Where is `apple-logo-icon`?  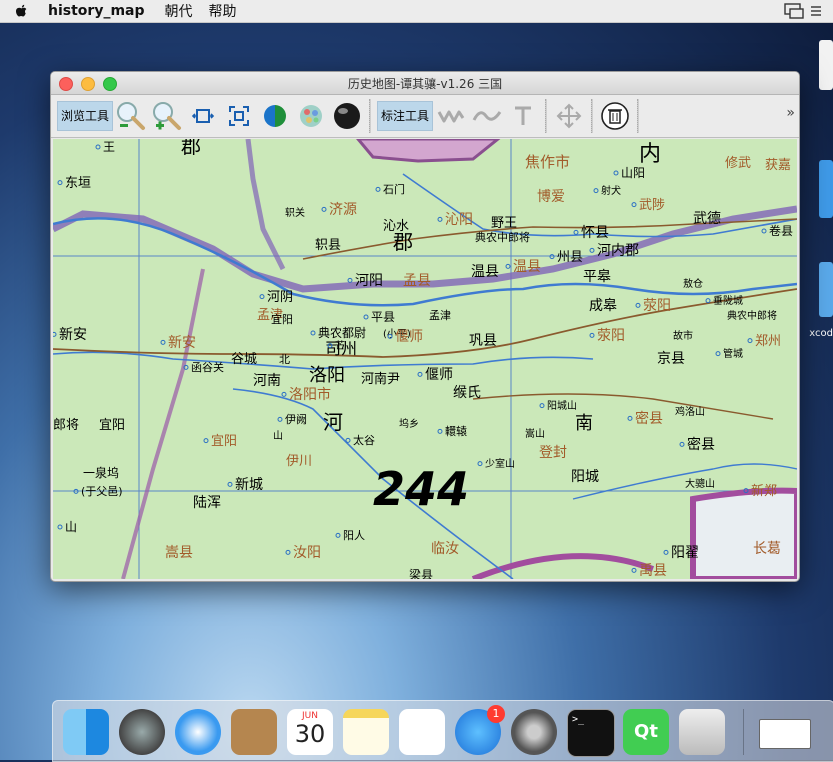
apple-logo-icon is located at coordinates (22, 11).